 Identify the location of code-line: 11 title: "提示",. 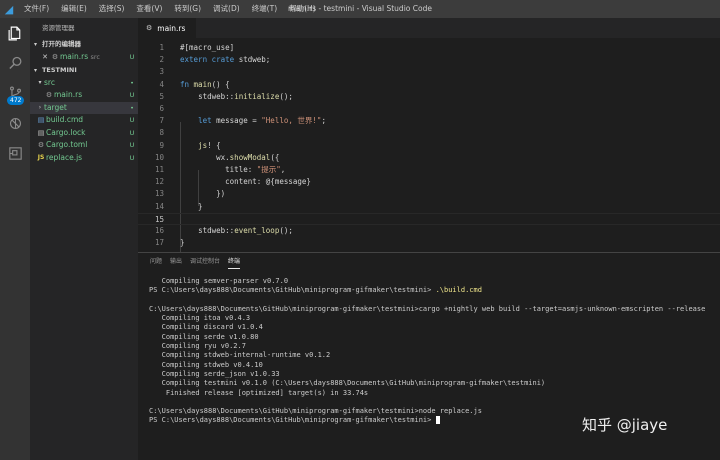
(429, 170).